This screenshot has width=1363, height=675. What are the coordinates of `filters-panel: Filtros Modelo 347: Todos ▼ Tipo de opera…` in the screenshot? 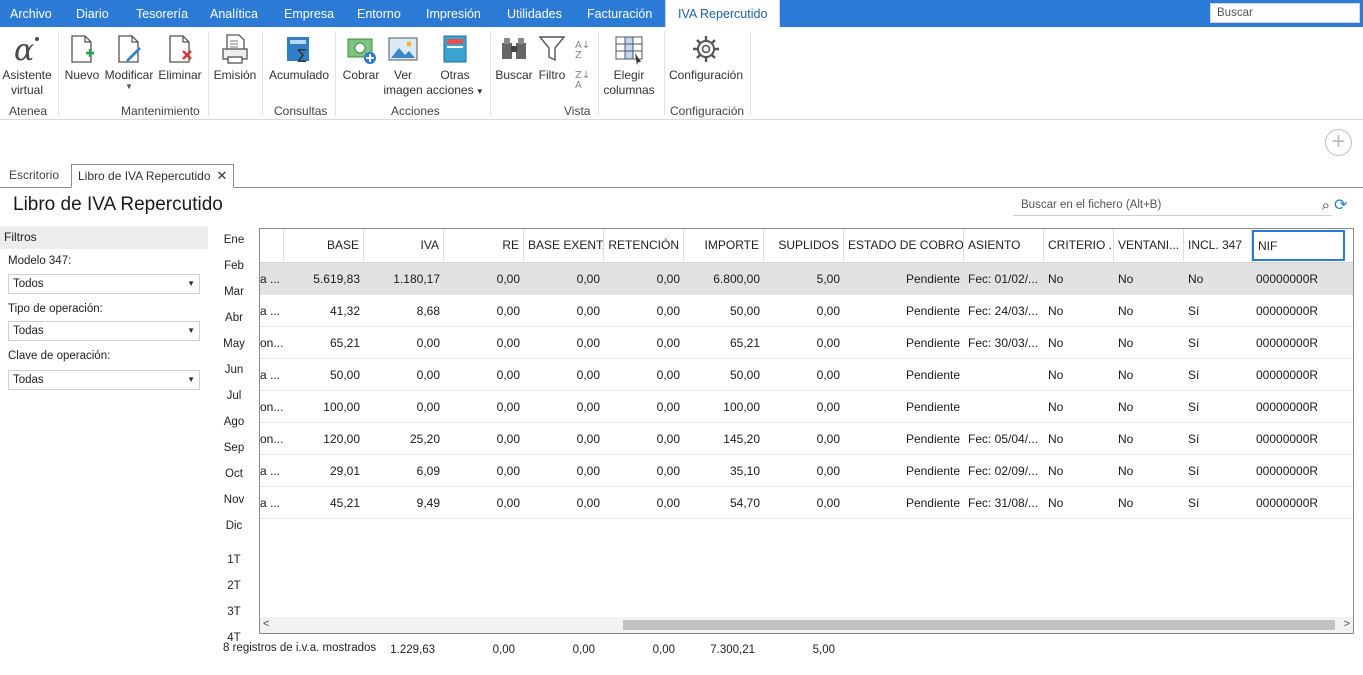 It's located at (104, 450).